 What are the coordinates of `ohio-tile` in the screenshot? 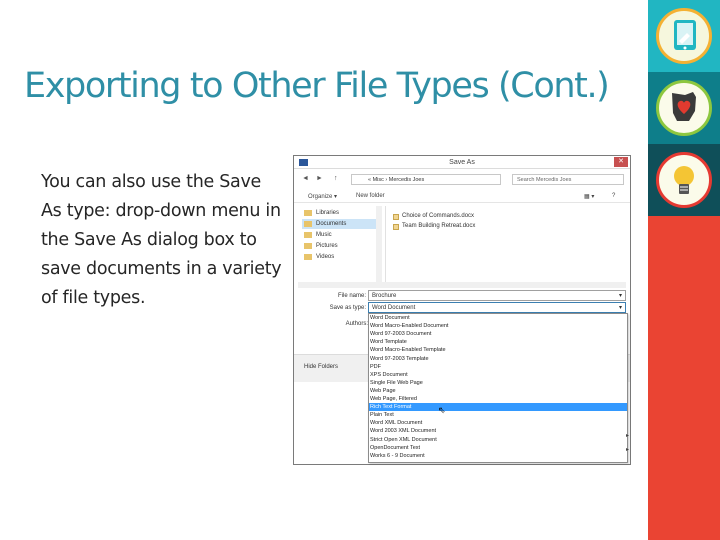 It's located at (684, 108).